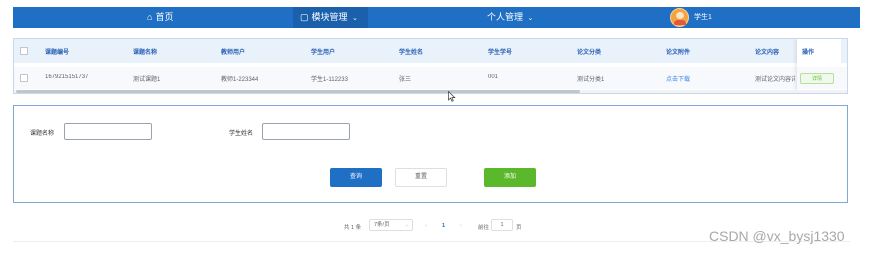 Image resolution: width=880 pixels, height=255 pixels. Describe the element at coordinates (42, 134) in the screenshot. I see `topic-name-label: 课题名称` at that location.